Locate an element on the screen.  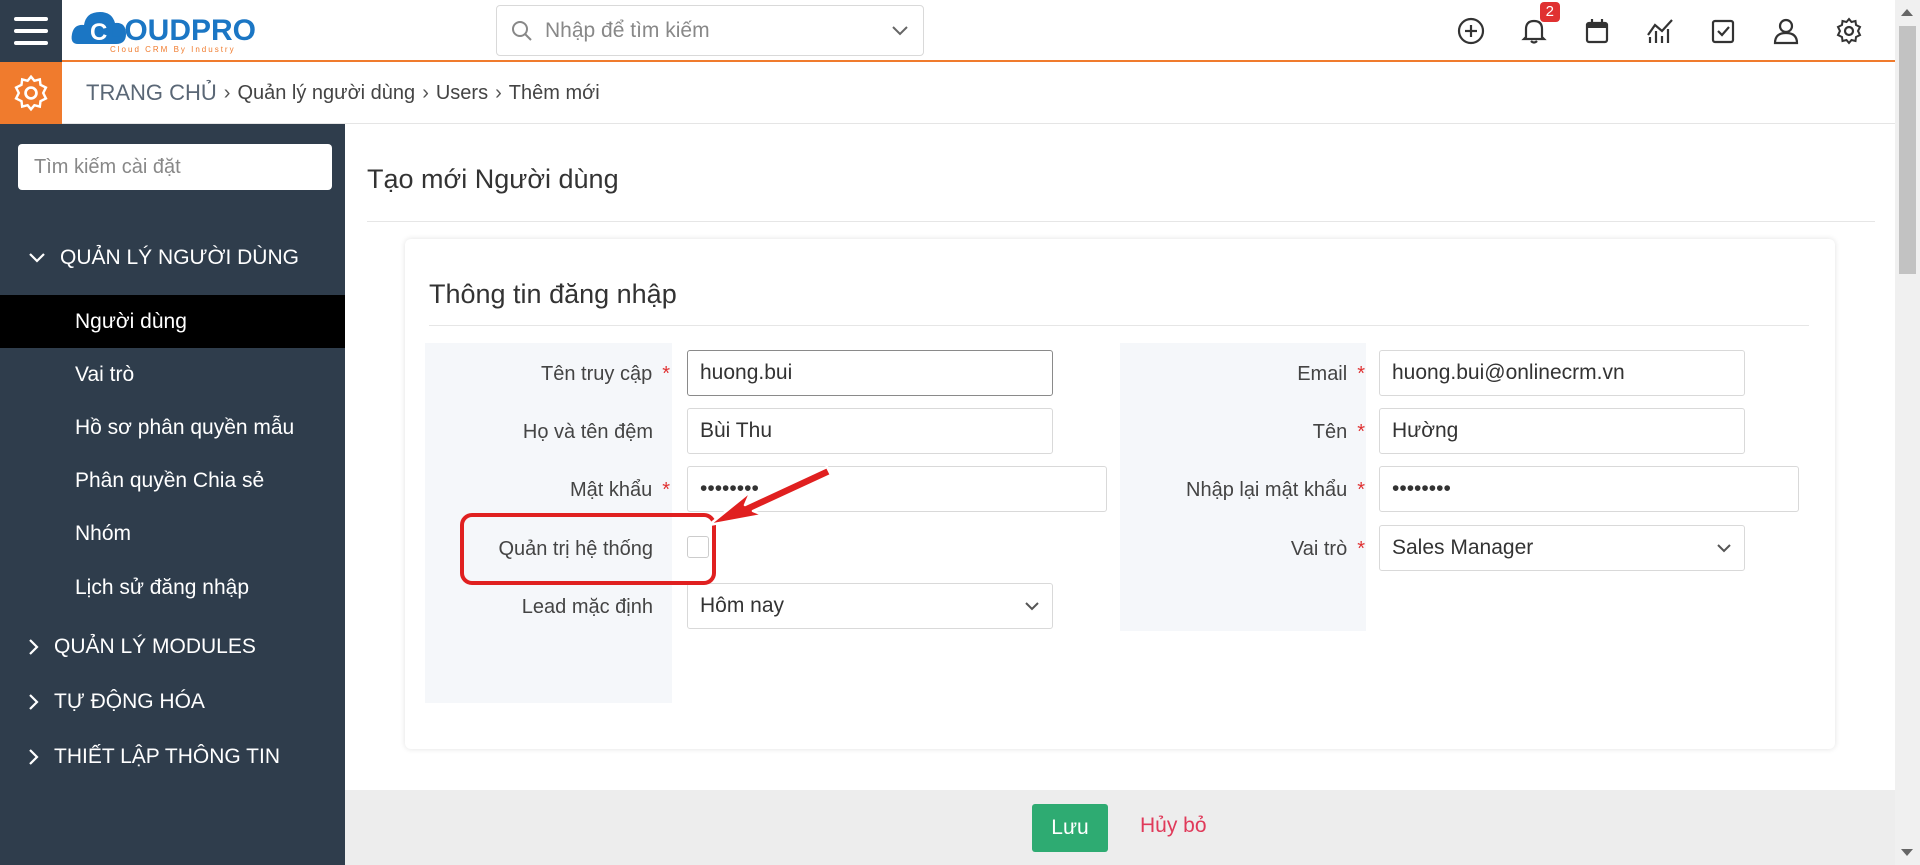
section-label: THIẾT LẬP THÔNG TIN is located at coordinates (167, 756).